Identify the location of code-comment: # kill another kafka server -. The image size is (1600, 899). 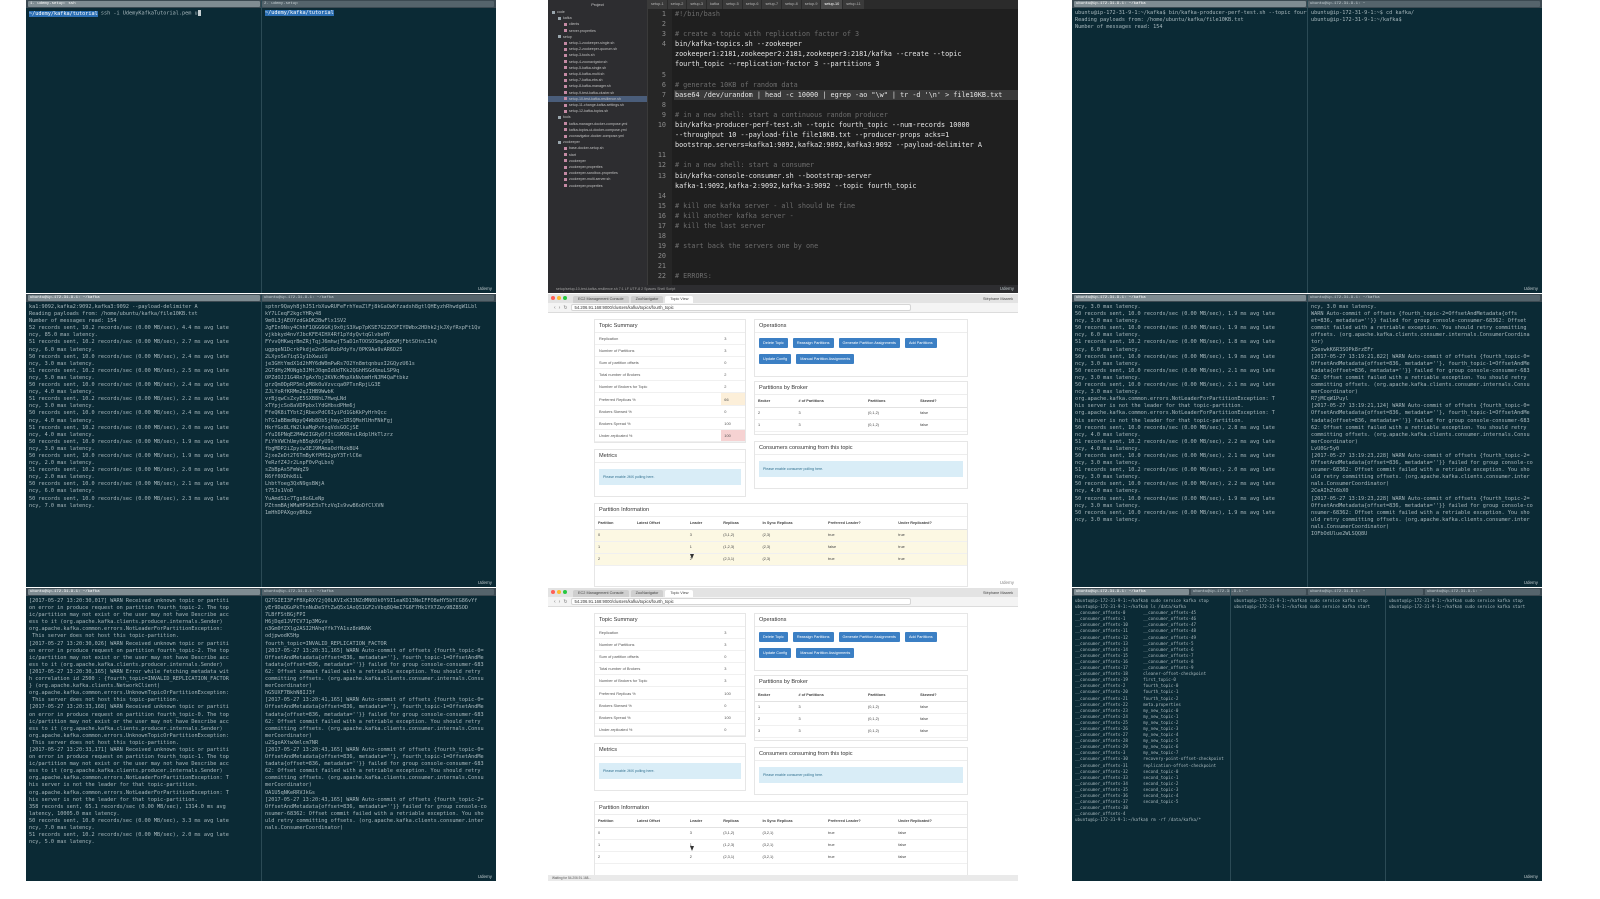
(846, 216).